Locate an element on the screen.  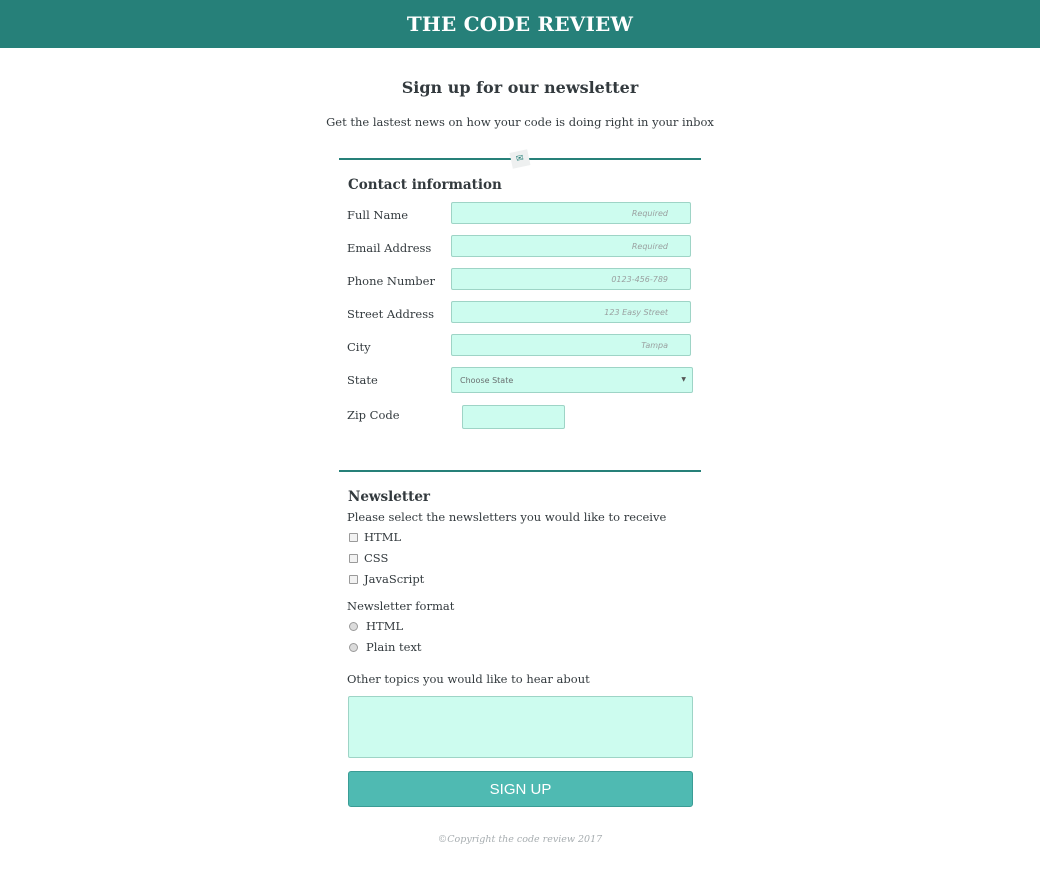
topics-textarea is located at coordinates (520, 727).